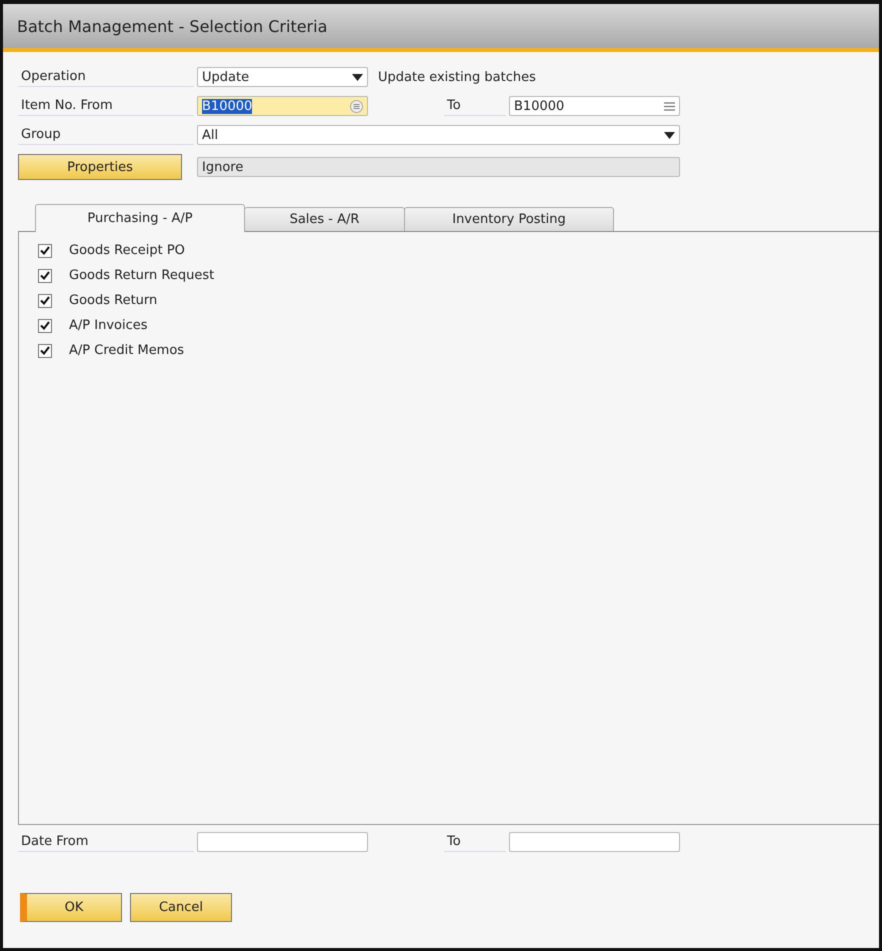 This screenshot has height=951, width=882. Describe the element at coordinates (475, 842) in the screenshot. I see `date-to-label: To` at that location.